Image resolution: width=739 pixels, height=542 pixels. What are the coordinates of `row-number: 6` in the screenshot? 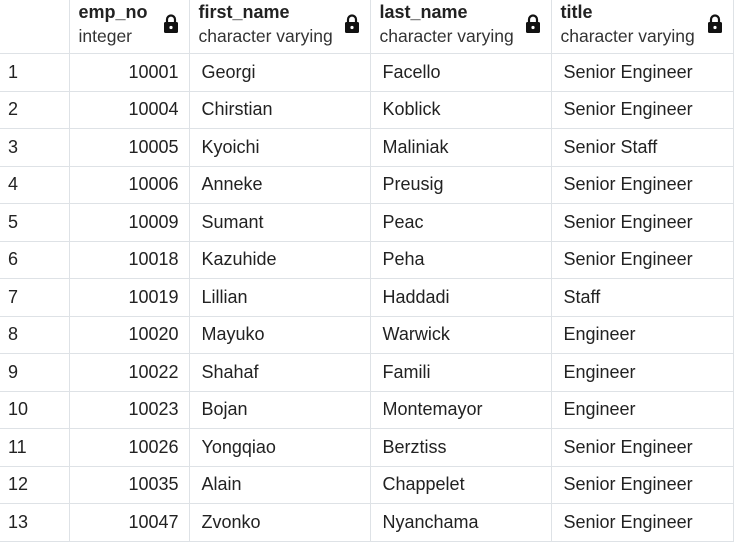 It's located at (35, 260).